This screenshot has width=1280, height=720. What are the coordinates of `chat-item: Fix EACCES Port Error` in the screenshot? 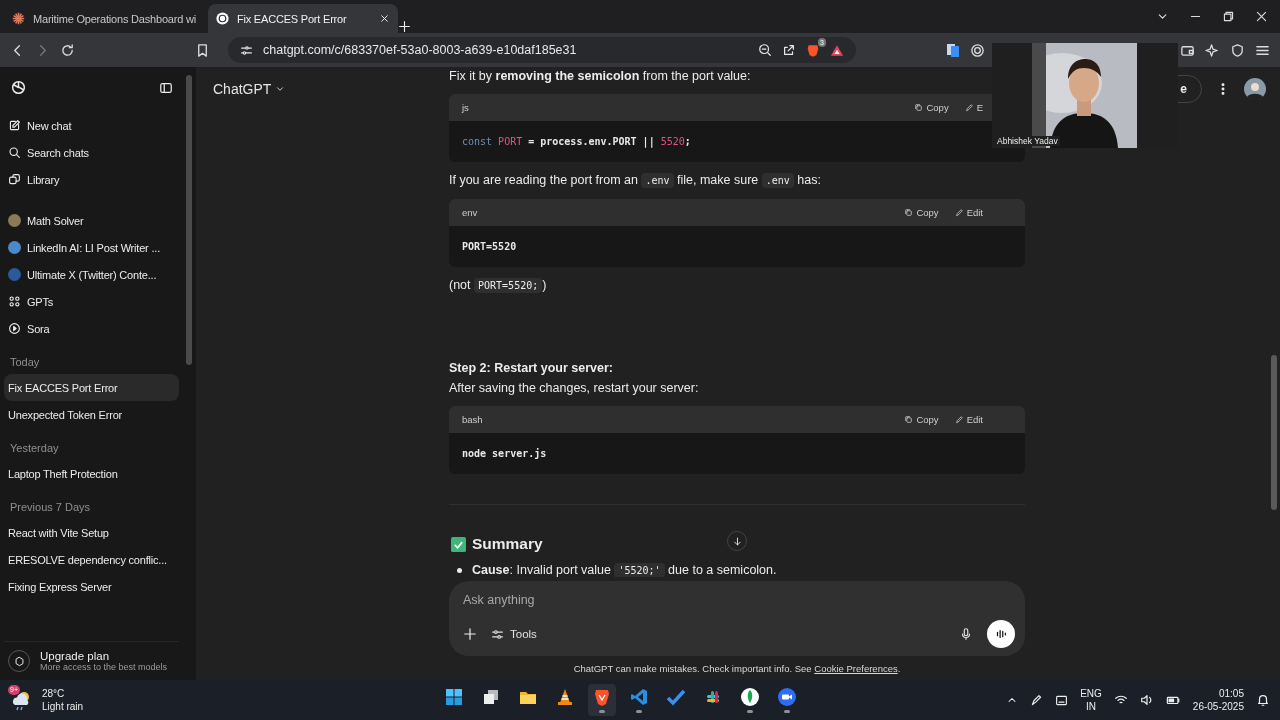 It's located at (91, 387).